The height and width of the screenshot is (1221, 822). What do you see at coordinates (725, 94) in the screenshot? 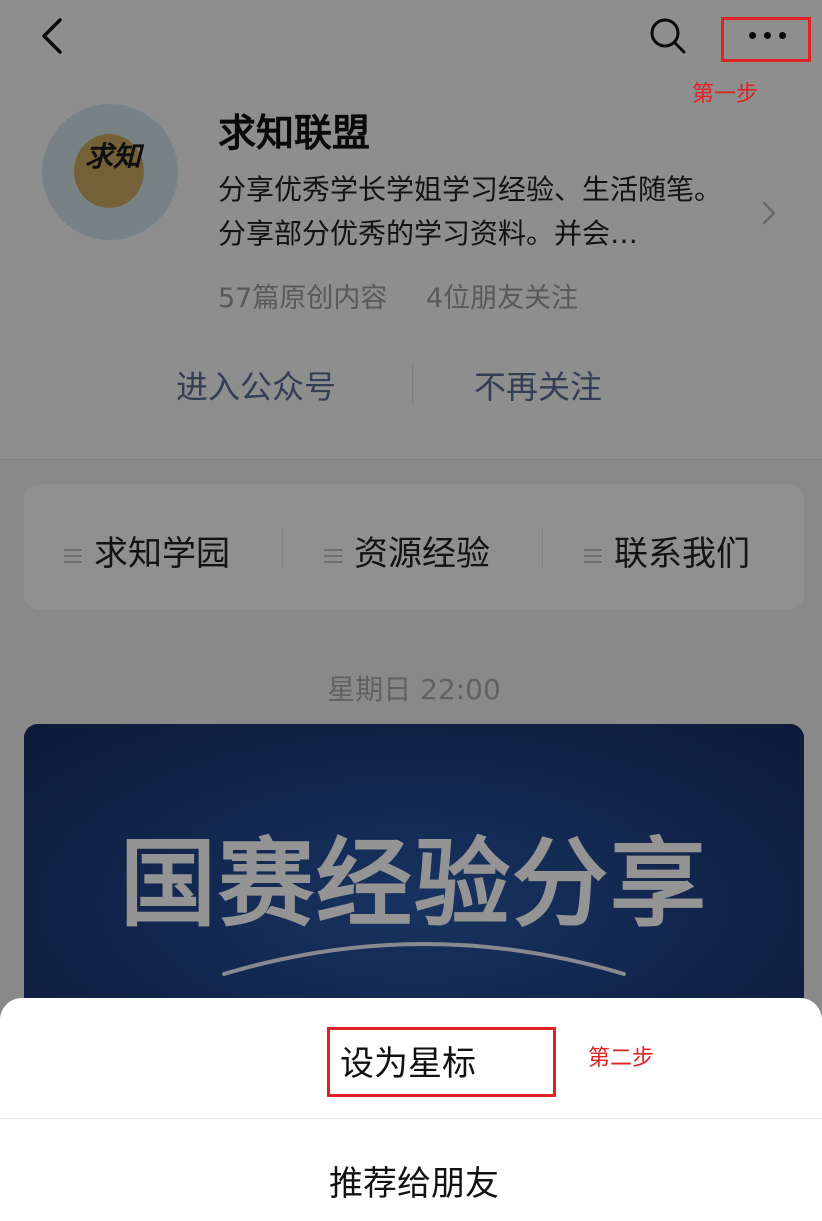
I see `step1-annotation: 第一步` at bounding box center [725, 94].